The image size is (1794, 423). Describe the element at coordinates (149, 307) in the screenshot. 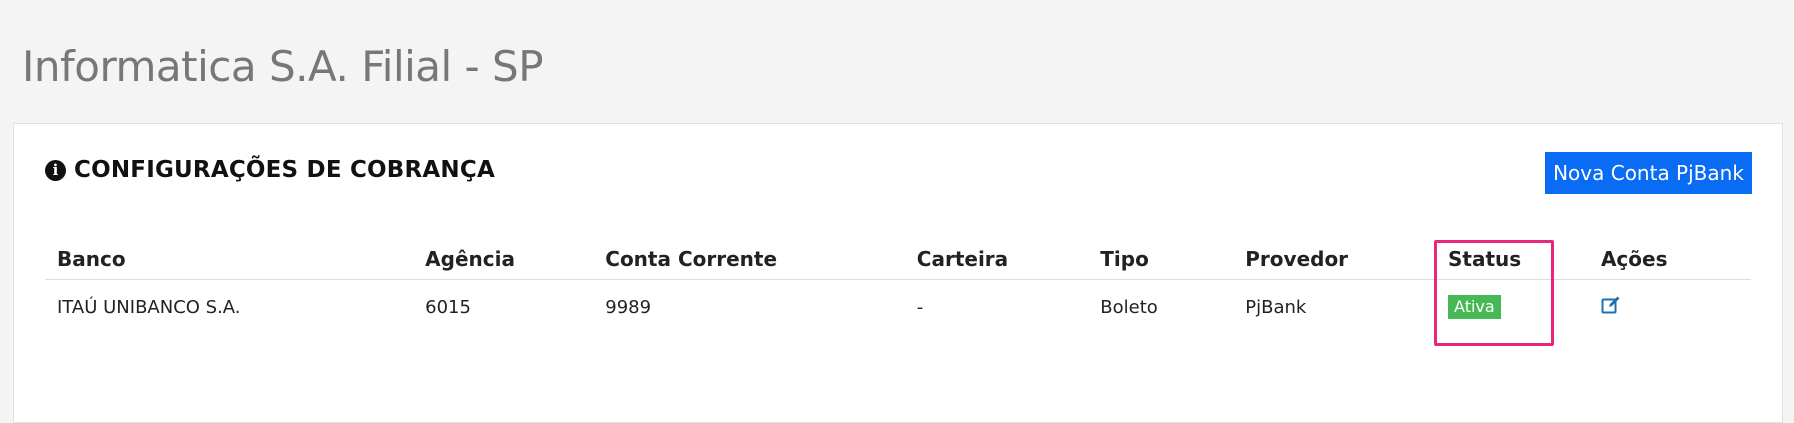

I see `cell-banco: ITAÚ UNIBANCO S.A.` at that location.